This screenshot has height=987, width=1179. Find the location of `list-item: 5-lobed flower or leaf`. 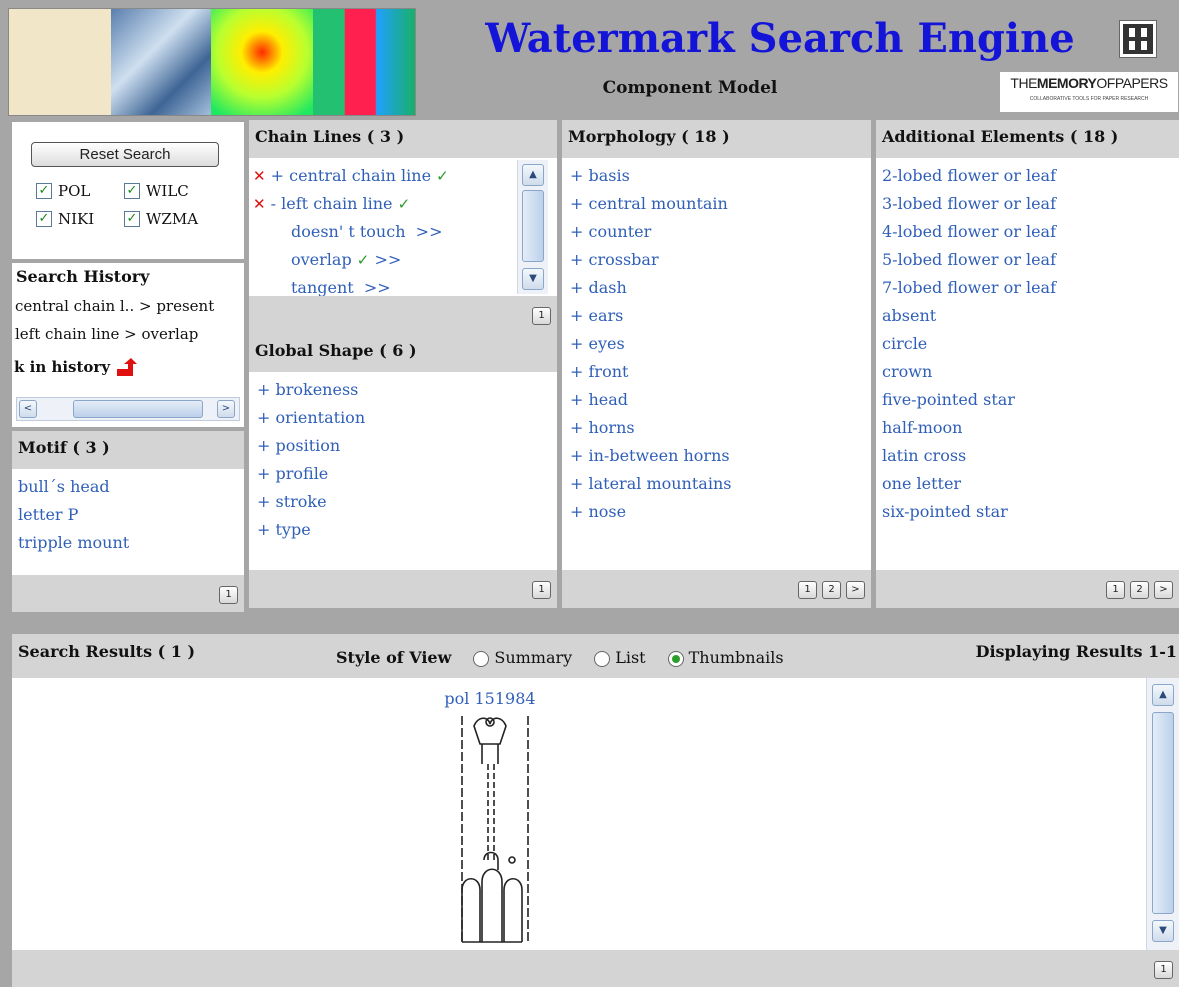

list-item: 5-lobed flower or leaf is located at coordinates (1030, 260).